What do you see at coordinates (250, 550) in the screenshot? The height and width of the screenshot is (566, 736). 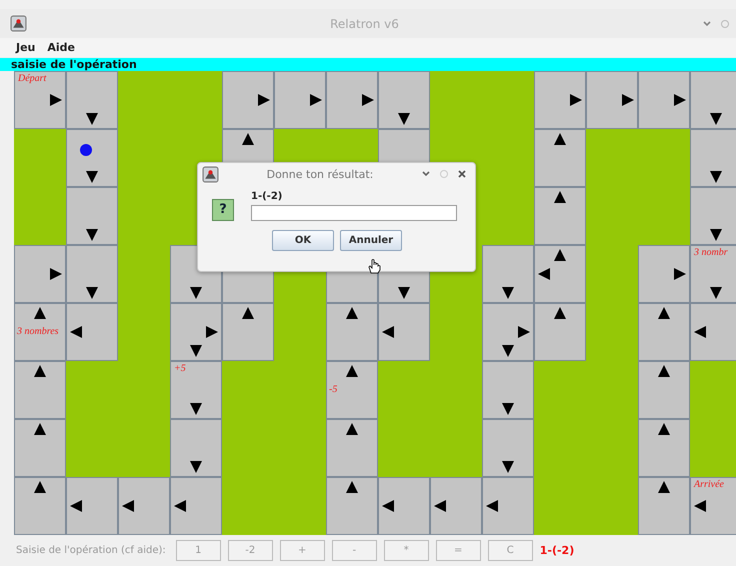 I see `operation-key: -2` at bounding box center [250, 550].